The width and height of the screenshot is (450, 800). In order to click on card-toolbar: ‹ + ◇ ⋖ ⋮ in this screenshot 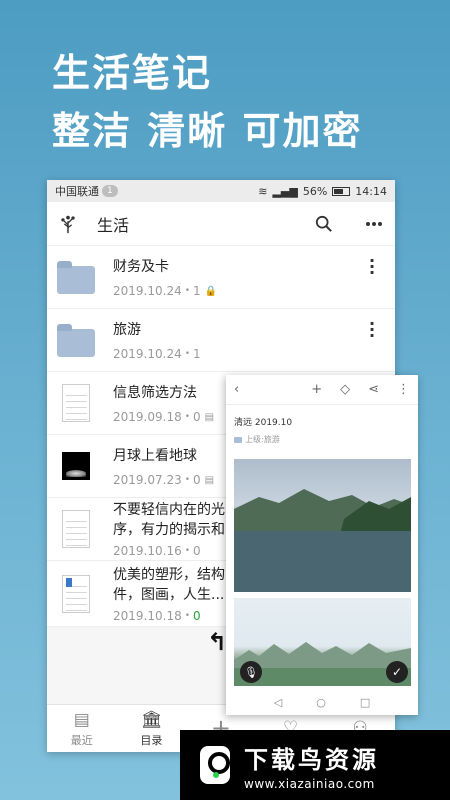, I will do `click(322, 390)`.